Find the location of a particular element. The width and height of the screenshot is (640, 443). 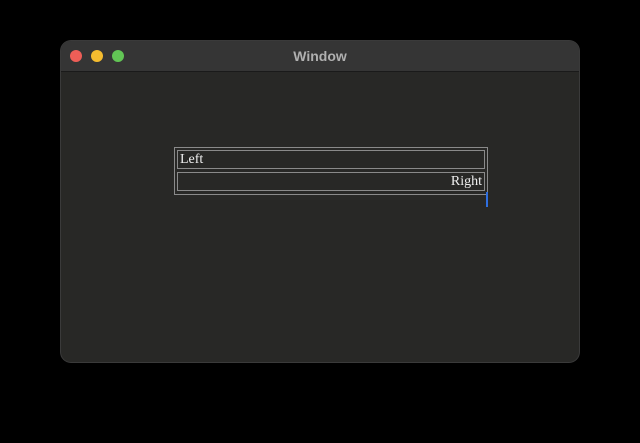

title-bar: Window is located at coordinates (320, 56).